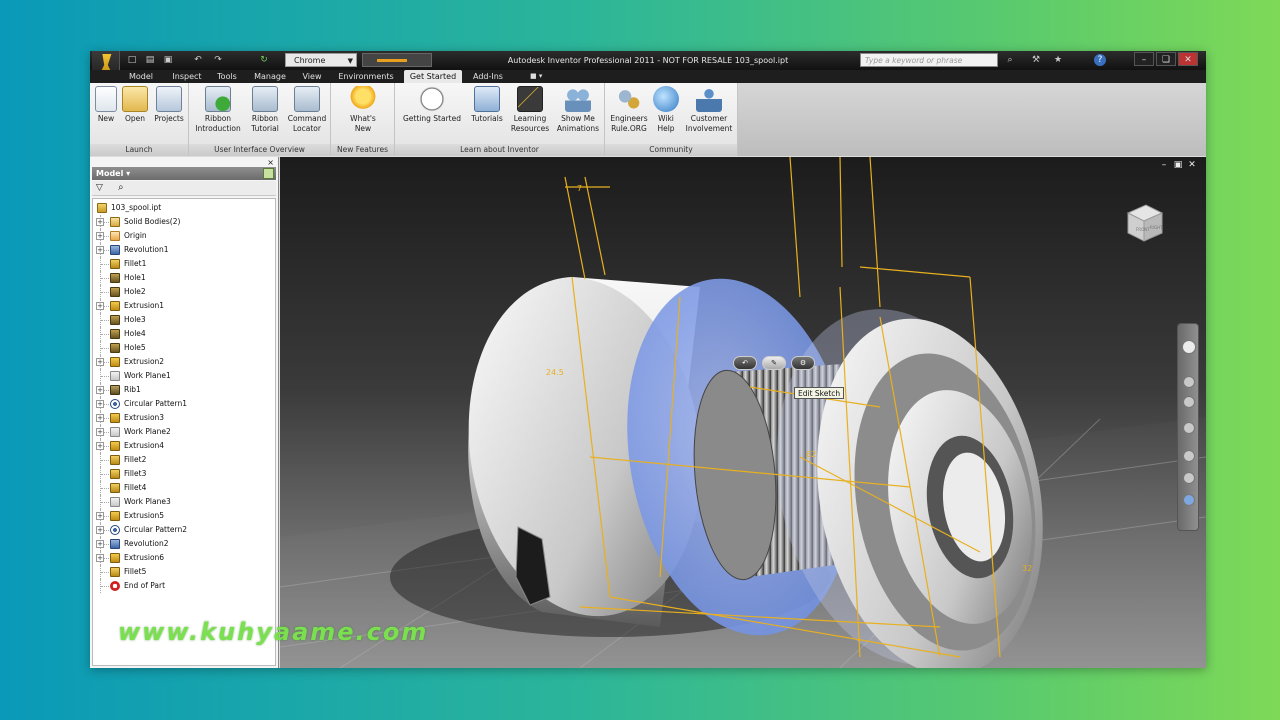  What do you see at coordinates (184, 572) in the screenshot?
I see `tree-node: Fillet5` at bounding box center [184, 572].